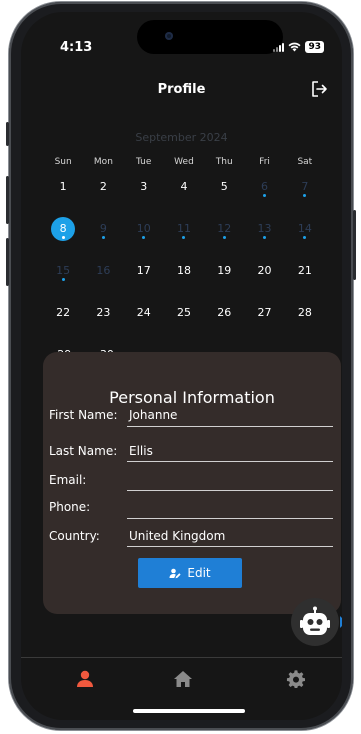 The width and height of the screenshot is (361, 734). I want to click on weekday-label: Thu, so click(224, 162).